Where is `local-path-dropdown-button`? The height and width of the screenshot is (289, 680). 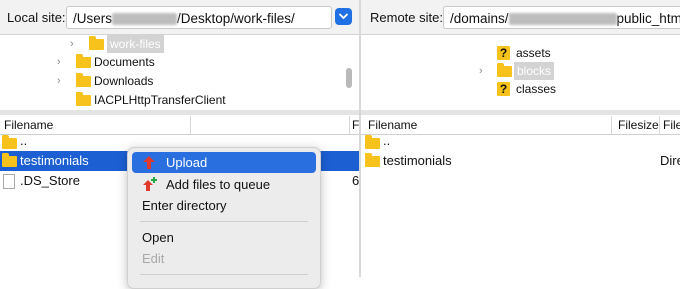 local-path-dropdown-button is located at coordinates (343, 16).